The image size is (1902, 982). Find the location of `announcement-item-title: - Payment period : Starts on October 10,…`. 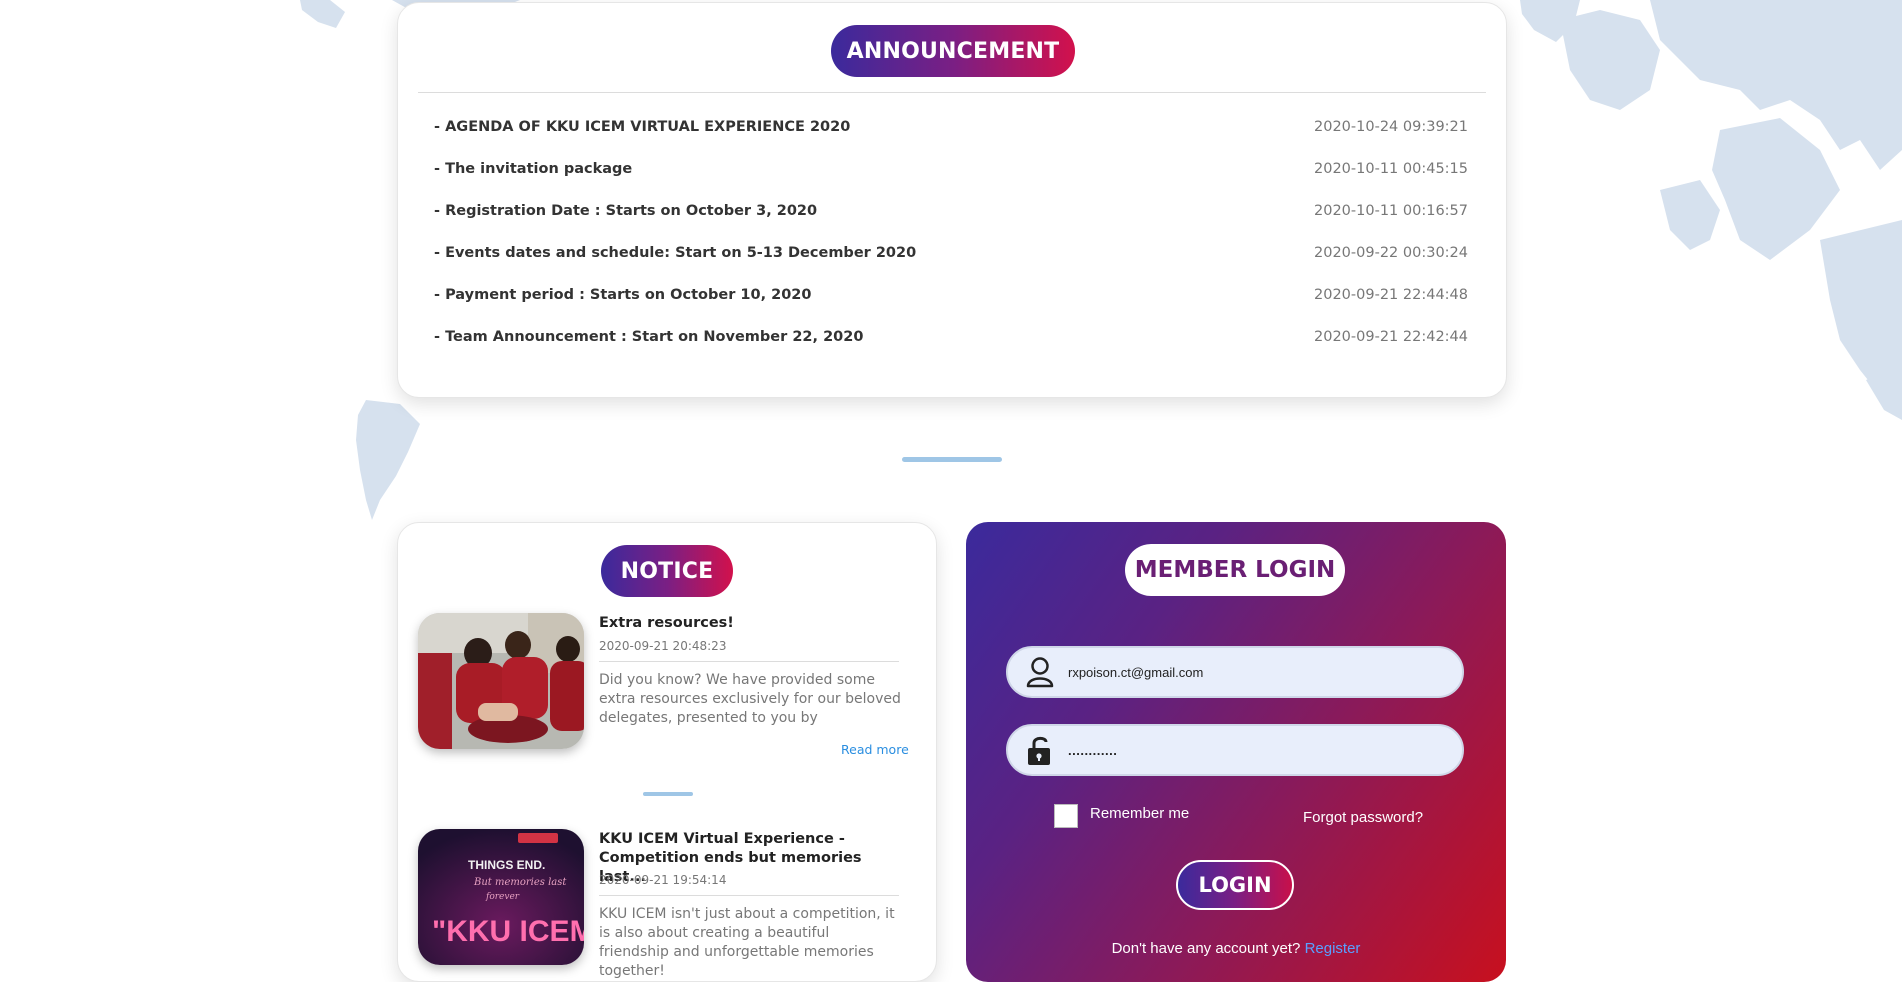

announcement-item-title: - Payment period : Starts on October 10,… is located at coordinates (622, 295).